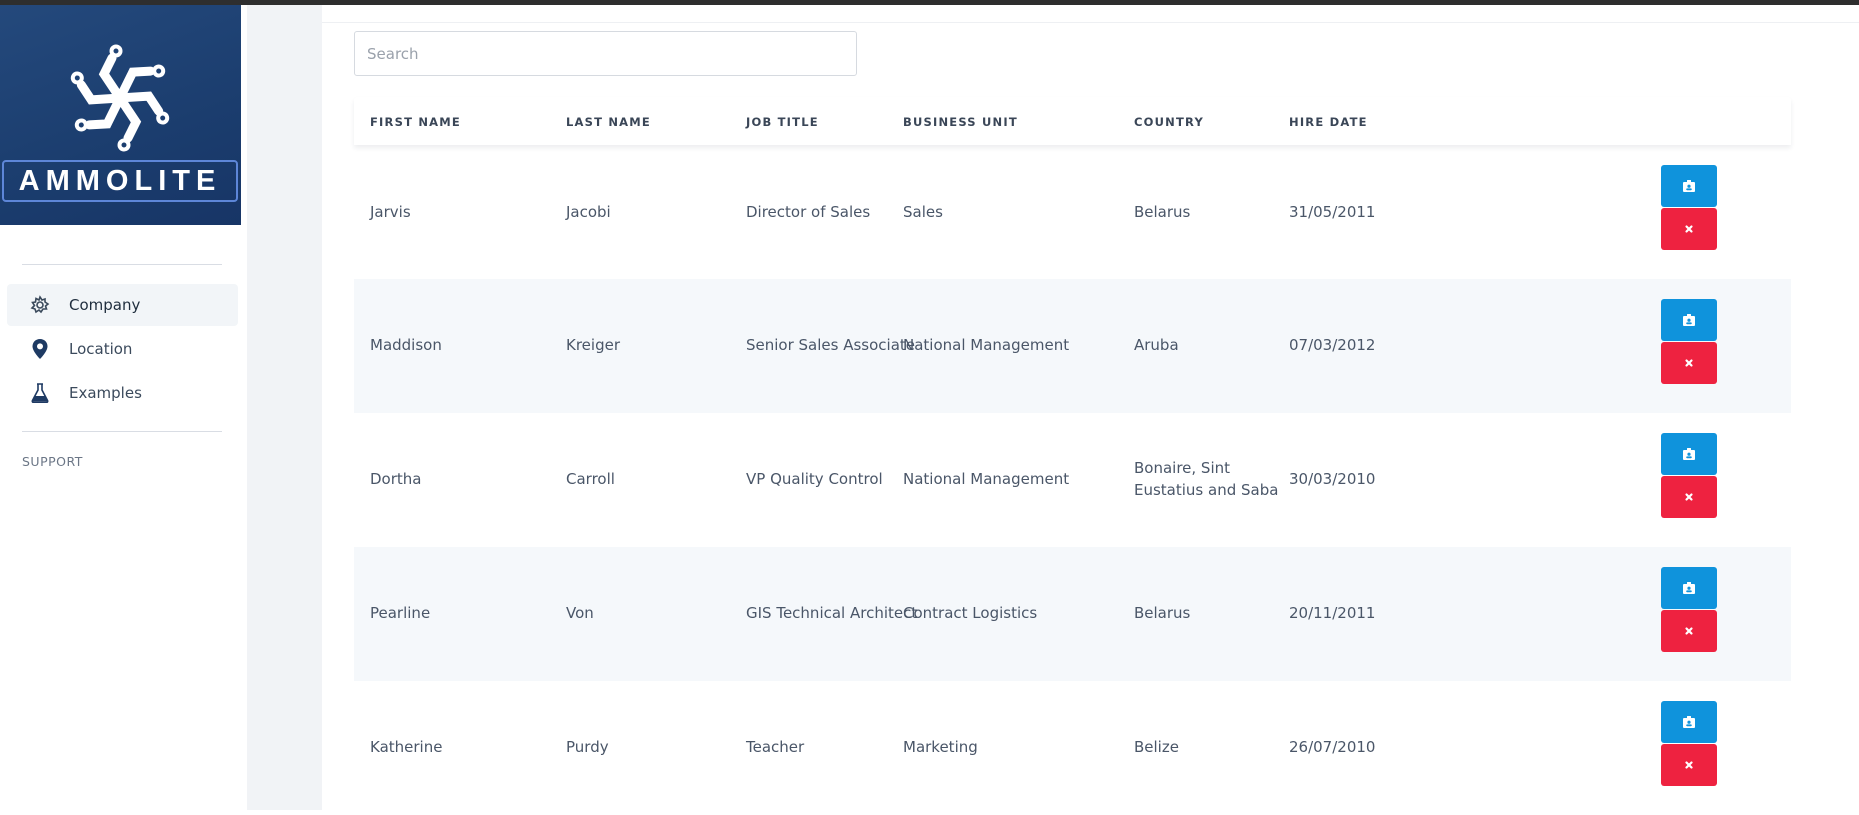 The height and width of the screenshot is (815, 1859). I want to click on cell-business-unit: Sales, so click(923, 212).